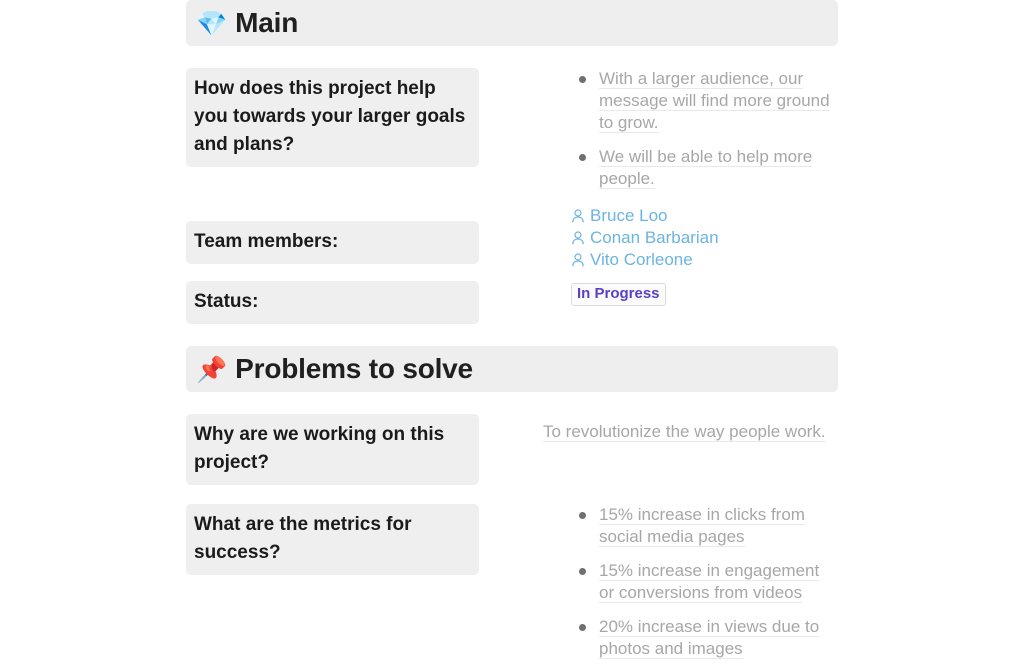  What do you see at coordinates (512, 23) in the screenshot?
I see `section-header-main: 💎 Main` at bounding box center [512, 23].